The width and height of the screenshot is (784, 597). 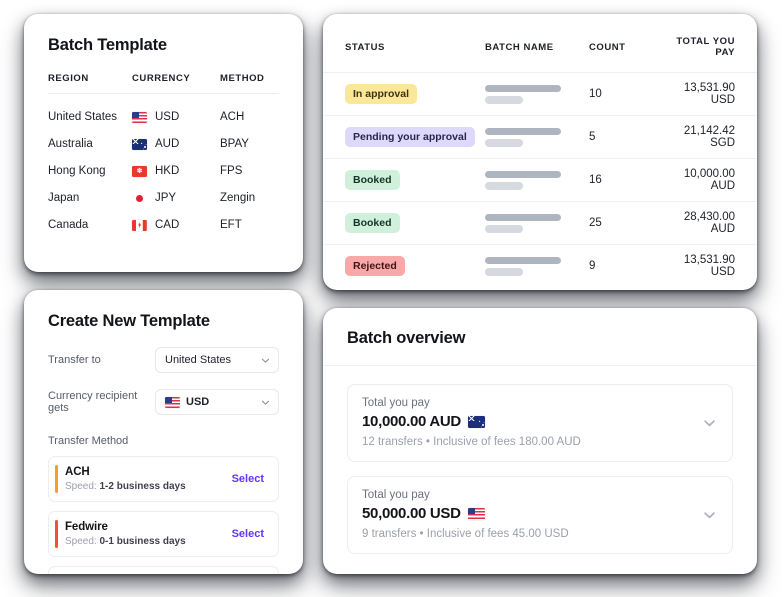 I want to click on table-row: Pending your approval 5 21,142.42 SGD, so click(x=540, y=137).